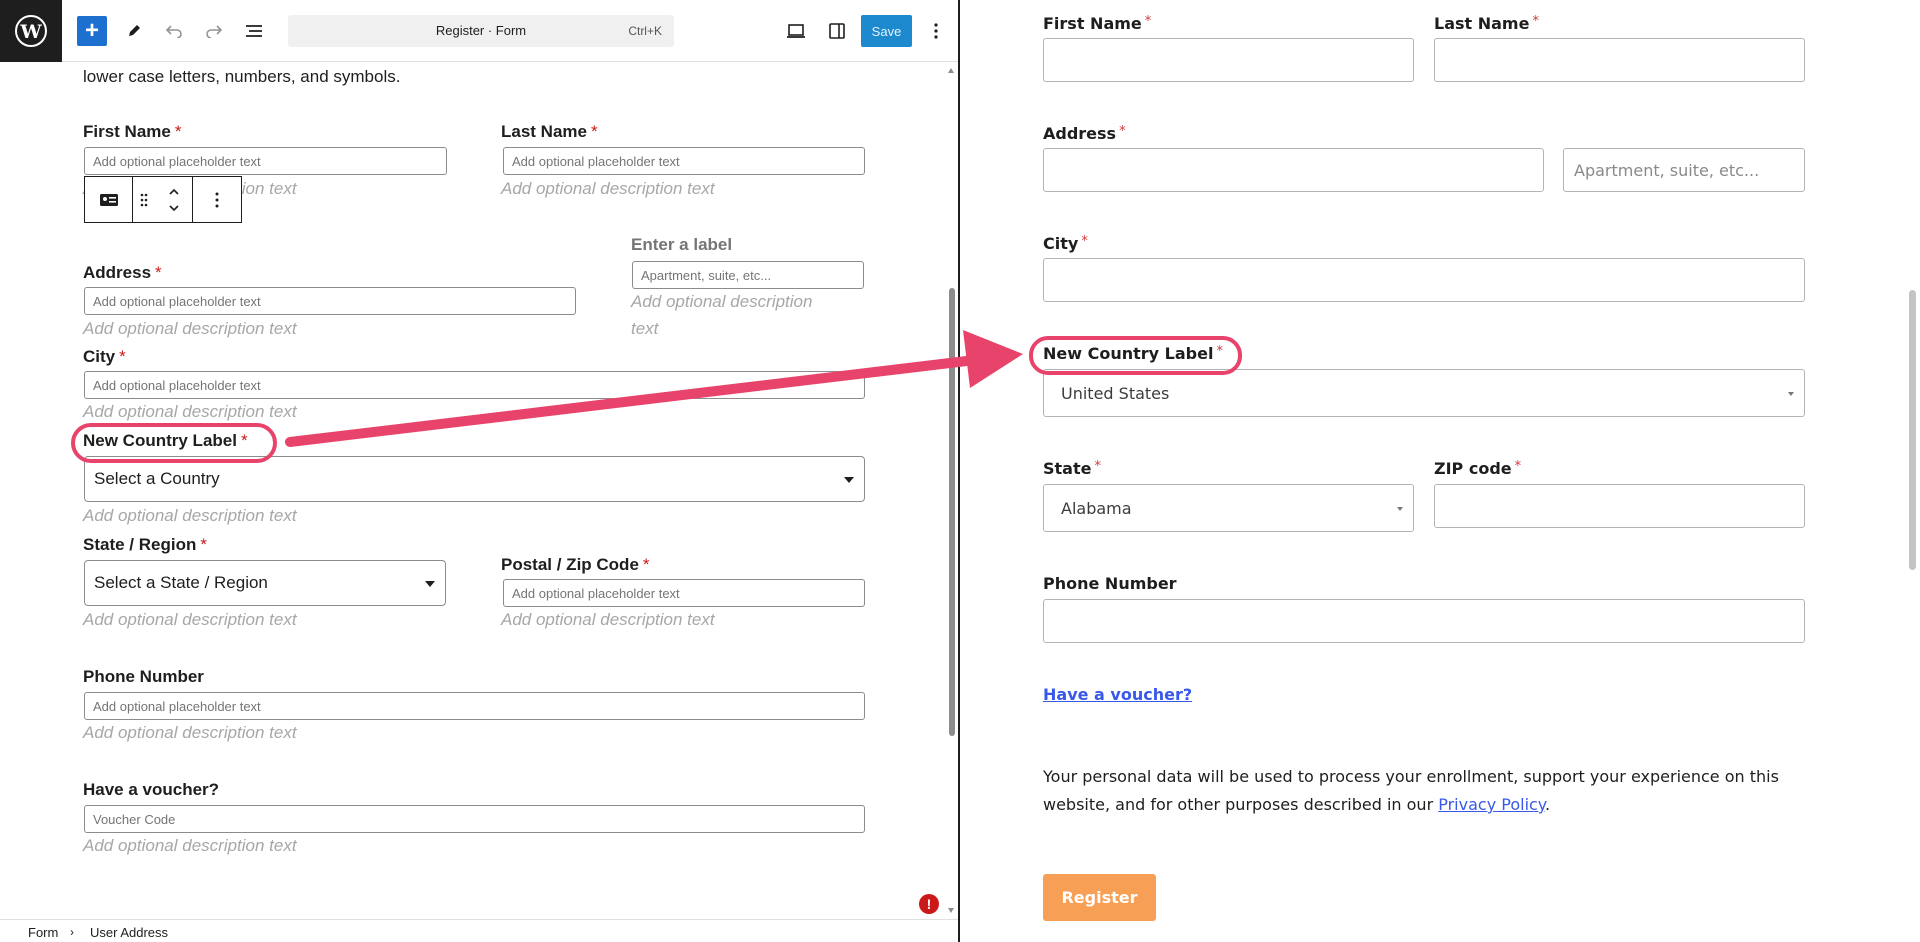 The image size is (1920, 942). Describe the element at coordinates (1478, 468) in the screenshot. I see `preview-zip-label: ZIP code *` at that location.